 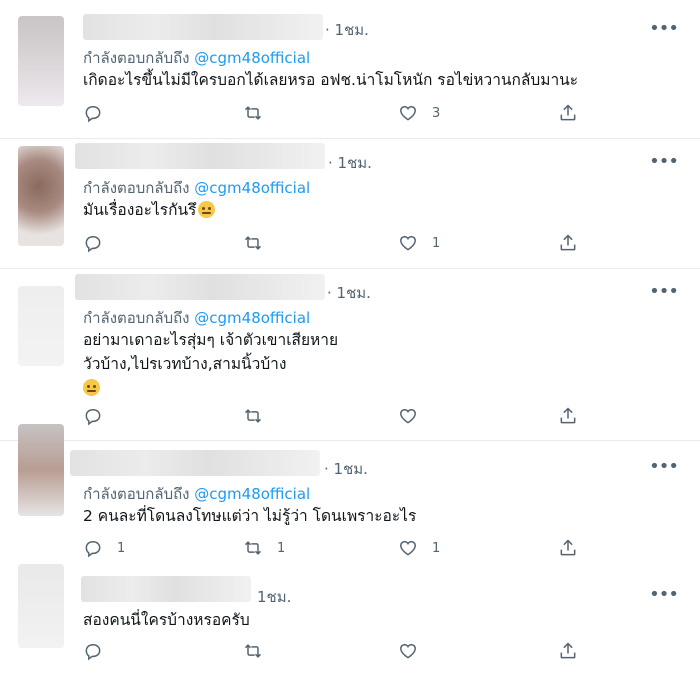 I want to click on tweet-text-line: มันเรื่องอะไรกันรึ, so click(x=140, y=210).